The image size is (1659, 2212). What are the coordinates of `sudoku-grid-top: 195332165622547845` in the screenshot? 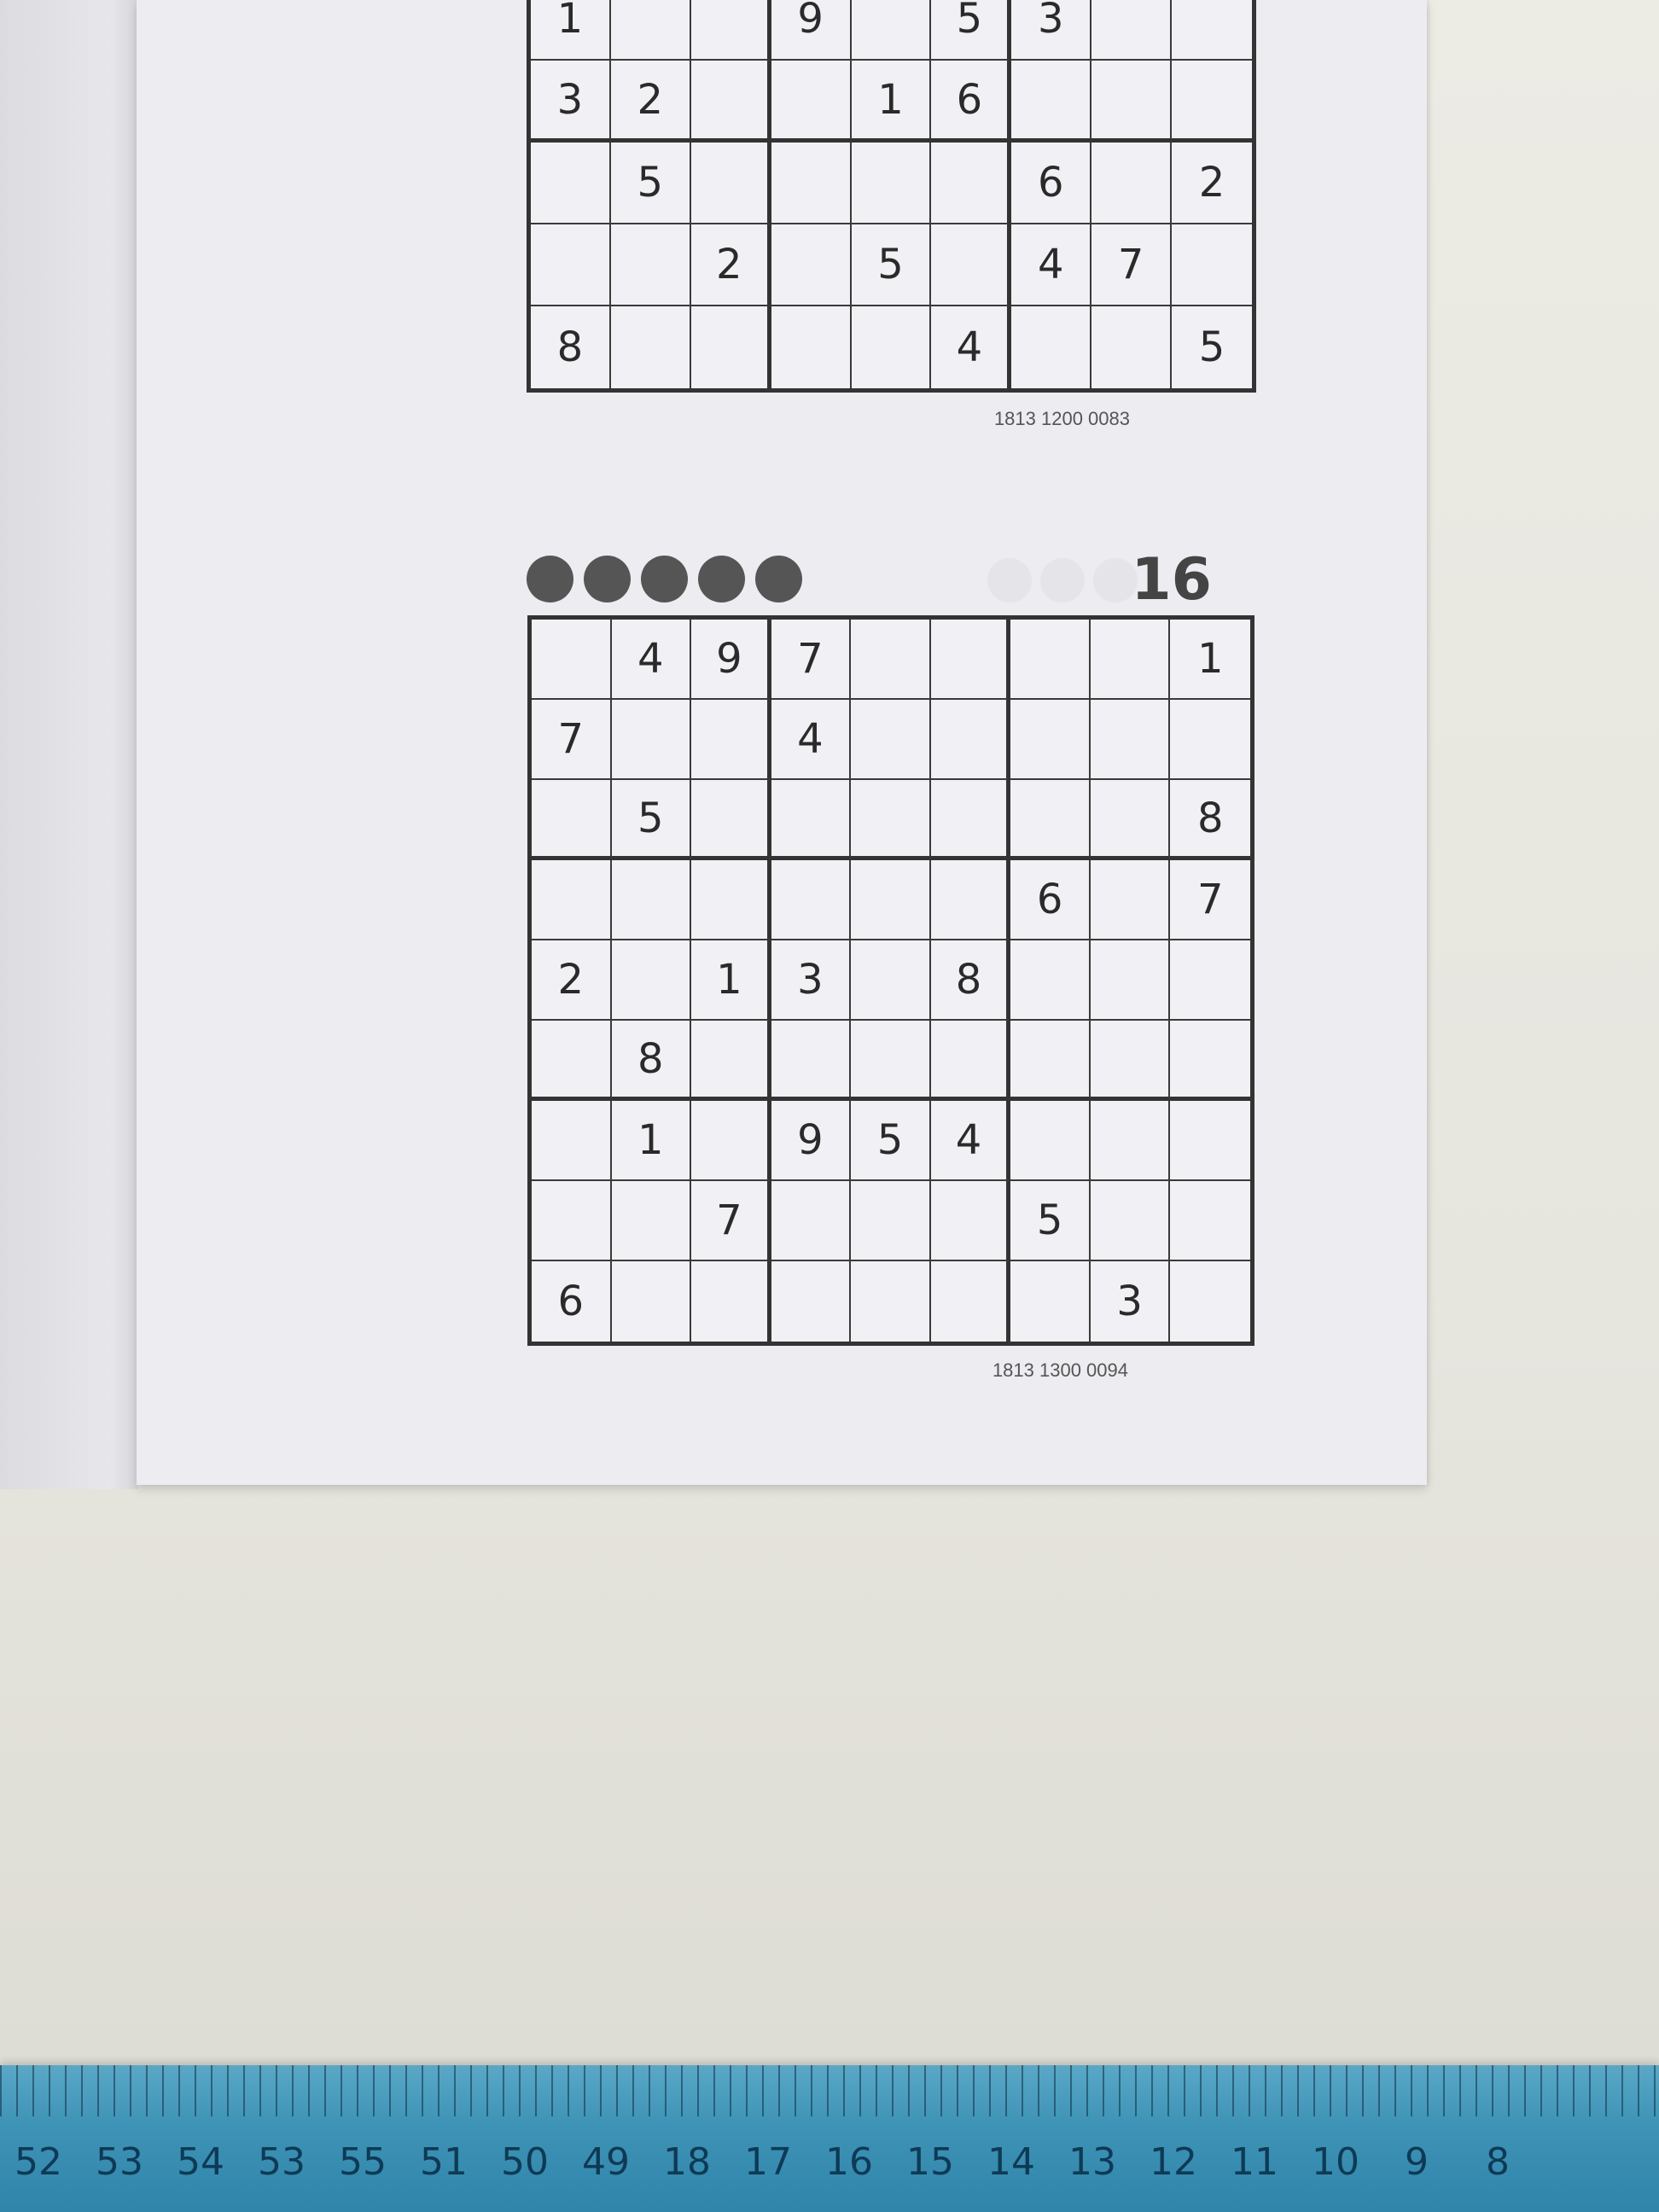 It's located at (891, 196).